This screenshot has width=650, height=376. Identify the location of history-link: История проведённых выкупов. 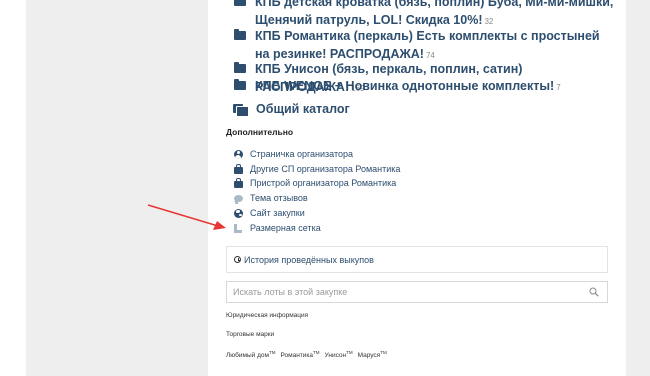
(417, 259).